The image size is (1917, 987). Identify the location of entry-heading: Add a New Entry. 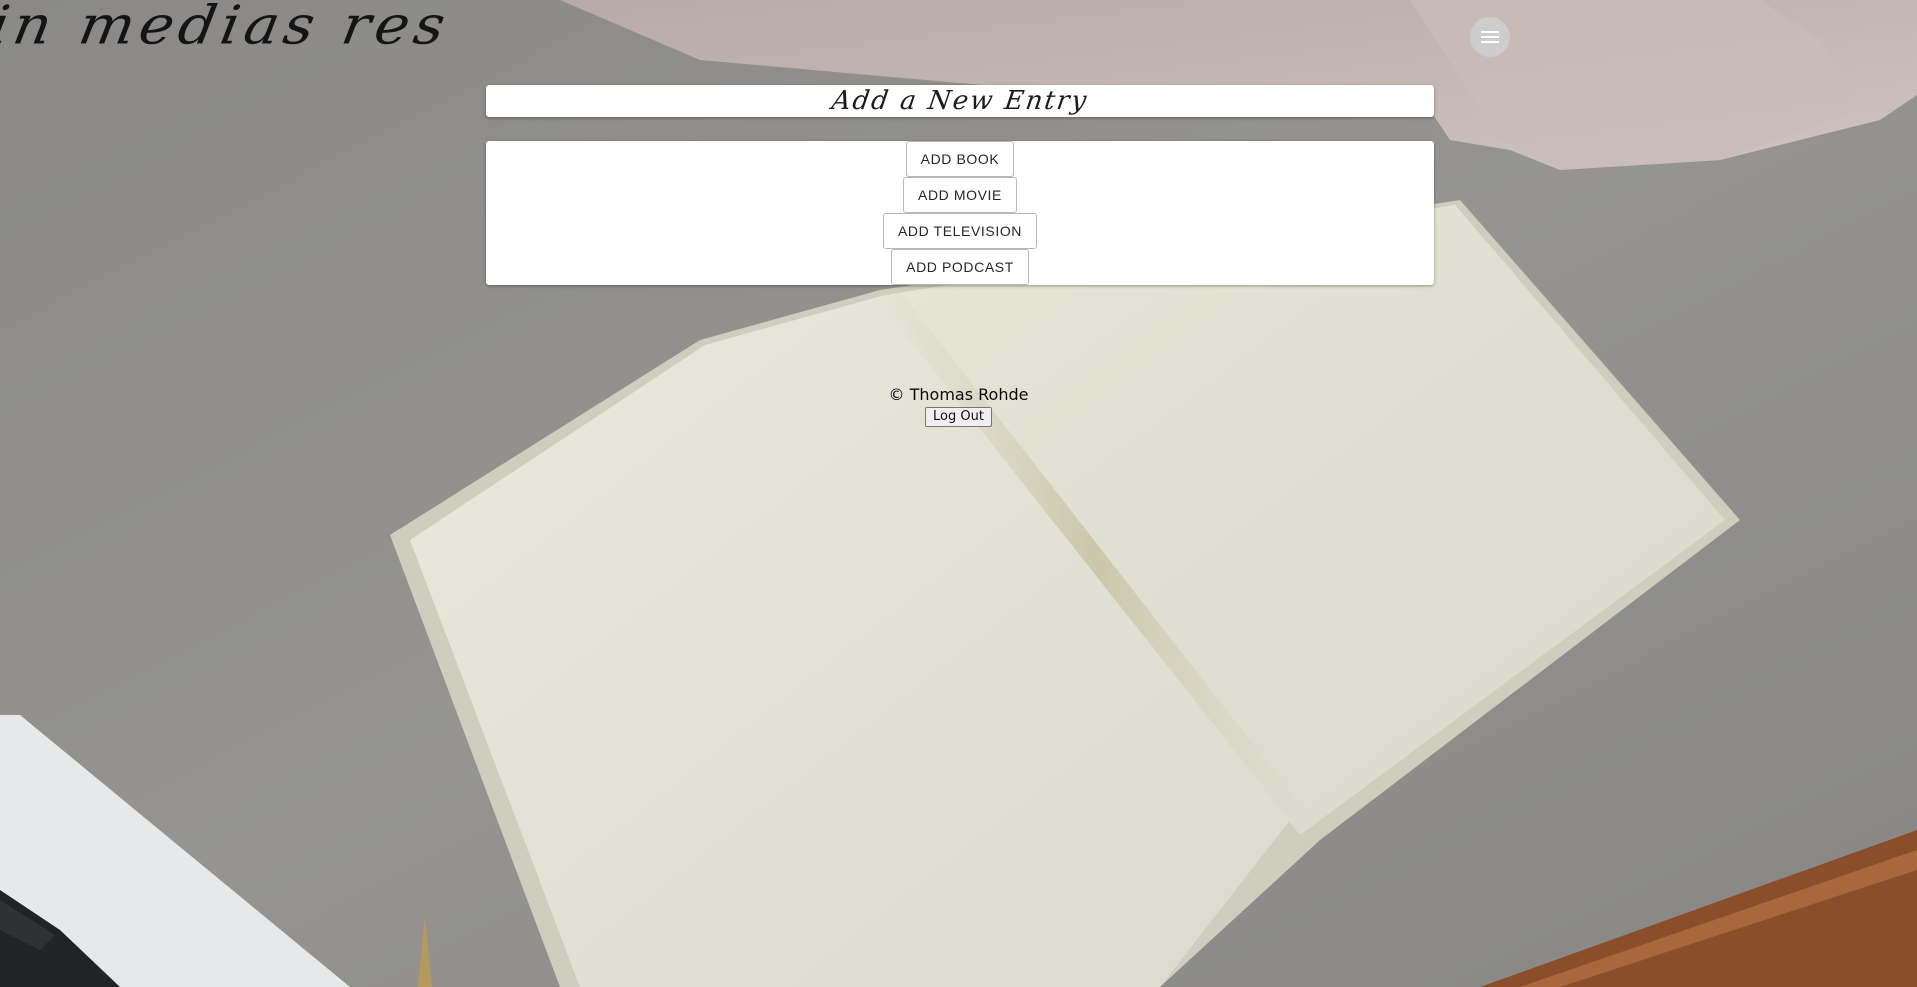
(960, 101).